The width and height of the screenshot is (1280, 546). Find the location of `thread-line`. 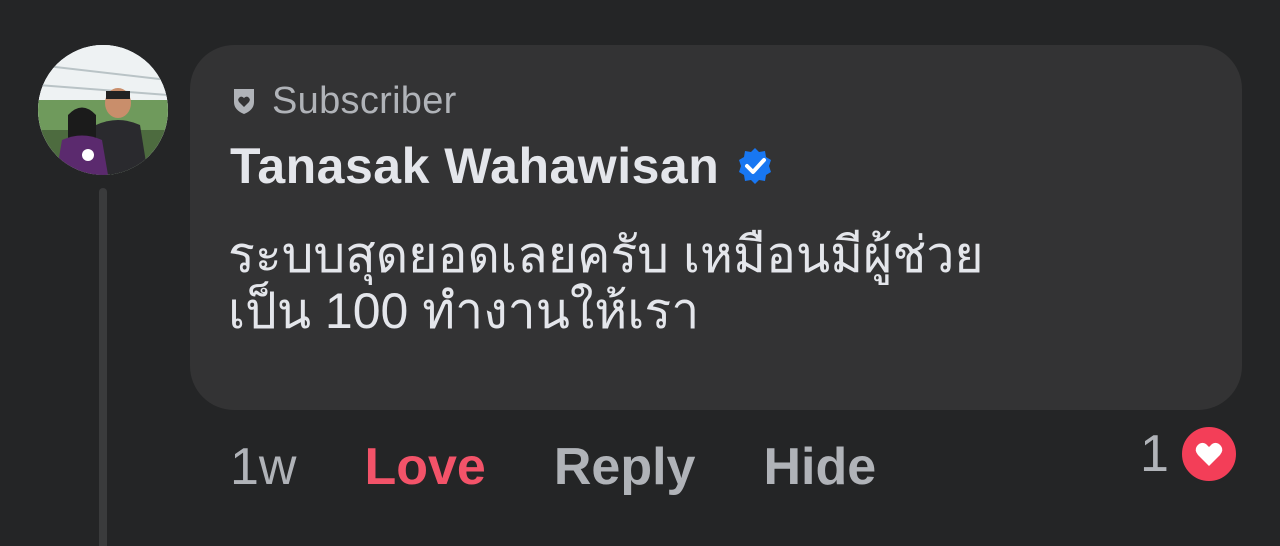

thread-line is located at coordinates (103, 367).